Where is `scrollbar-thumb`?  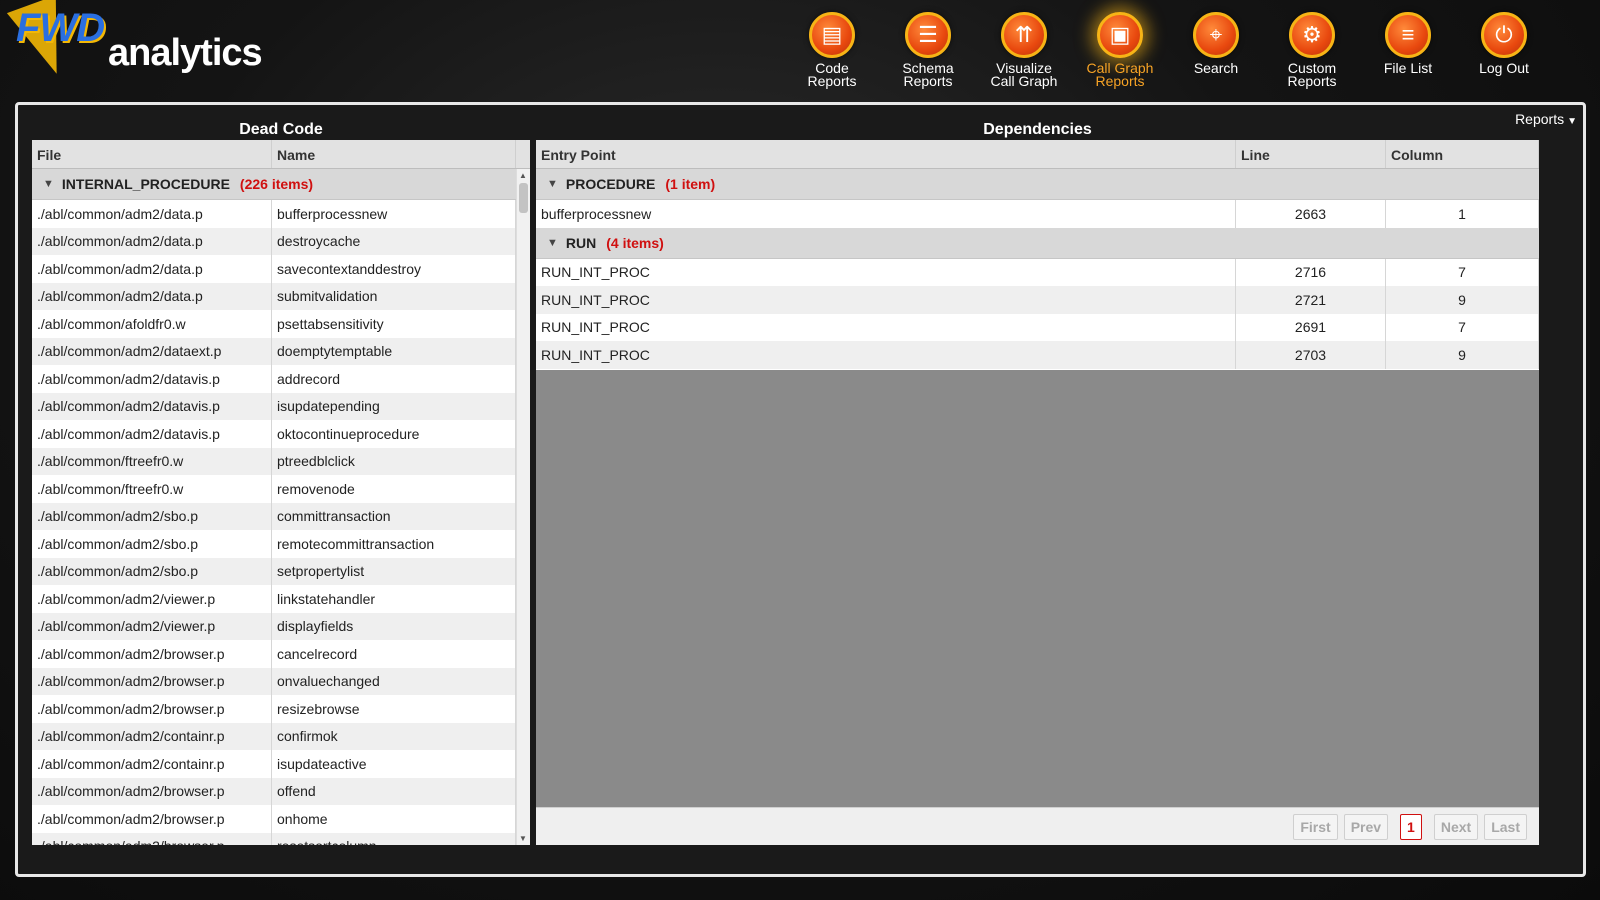 scrollbar-thumb is located at coordinates (523, 198).